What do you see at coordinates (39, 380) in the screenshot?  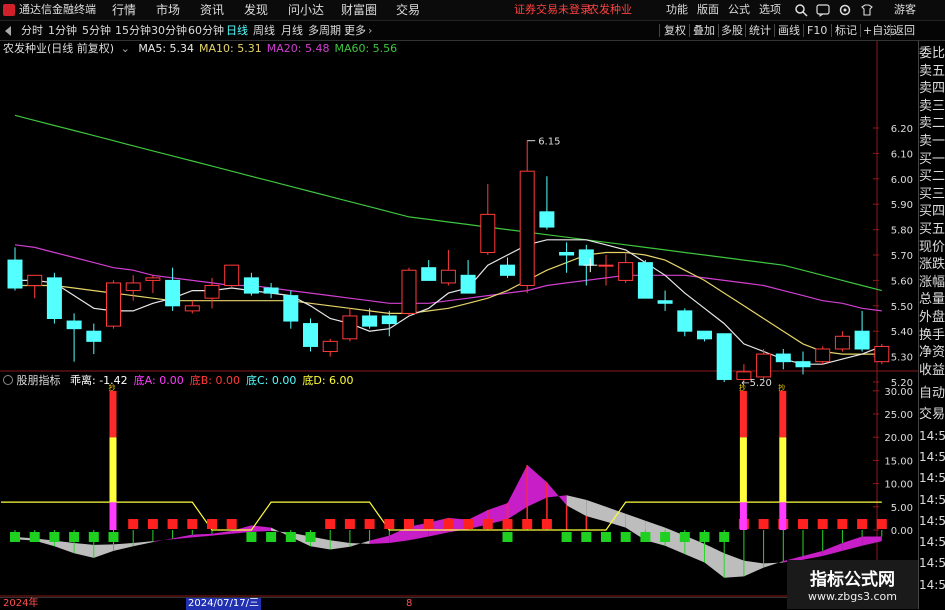 I see `indicator-name: 股朋指标` at bounding box center [39, 380].